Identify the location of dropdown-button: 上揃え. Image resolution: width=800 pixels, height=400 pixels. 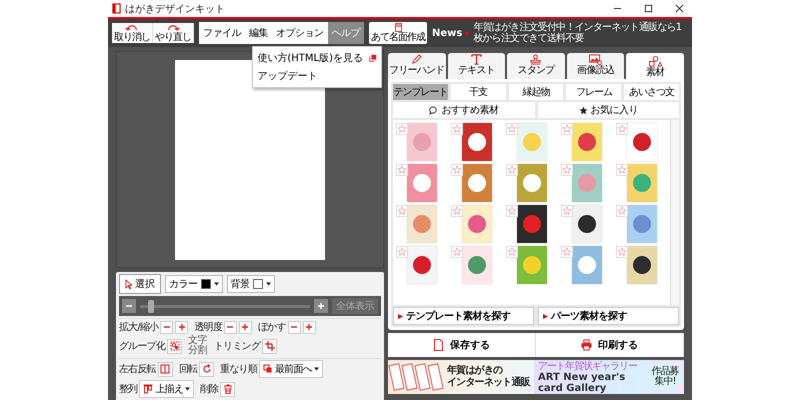
(166, 389).